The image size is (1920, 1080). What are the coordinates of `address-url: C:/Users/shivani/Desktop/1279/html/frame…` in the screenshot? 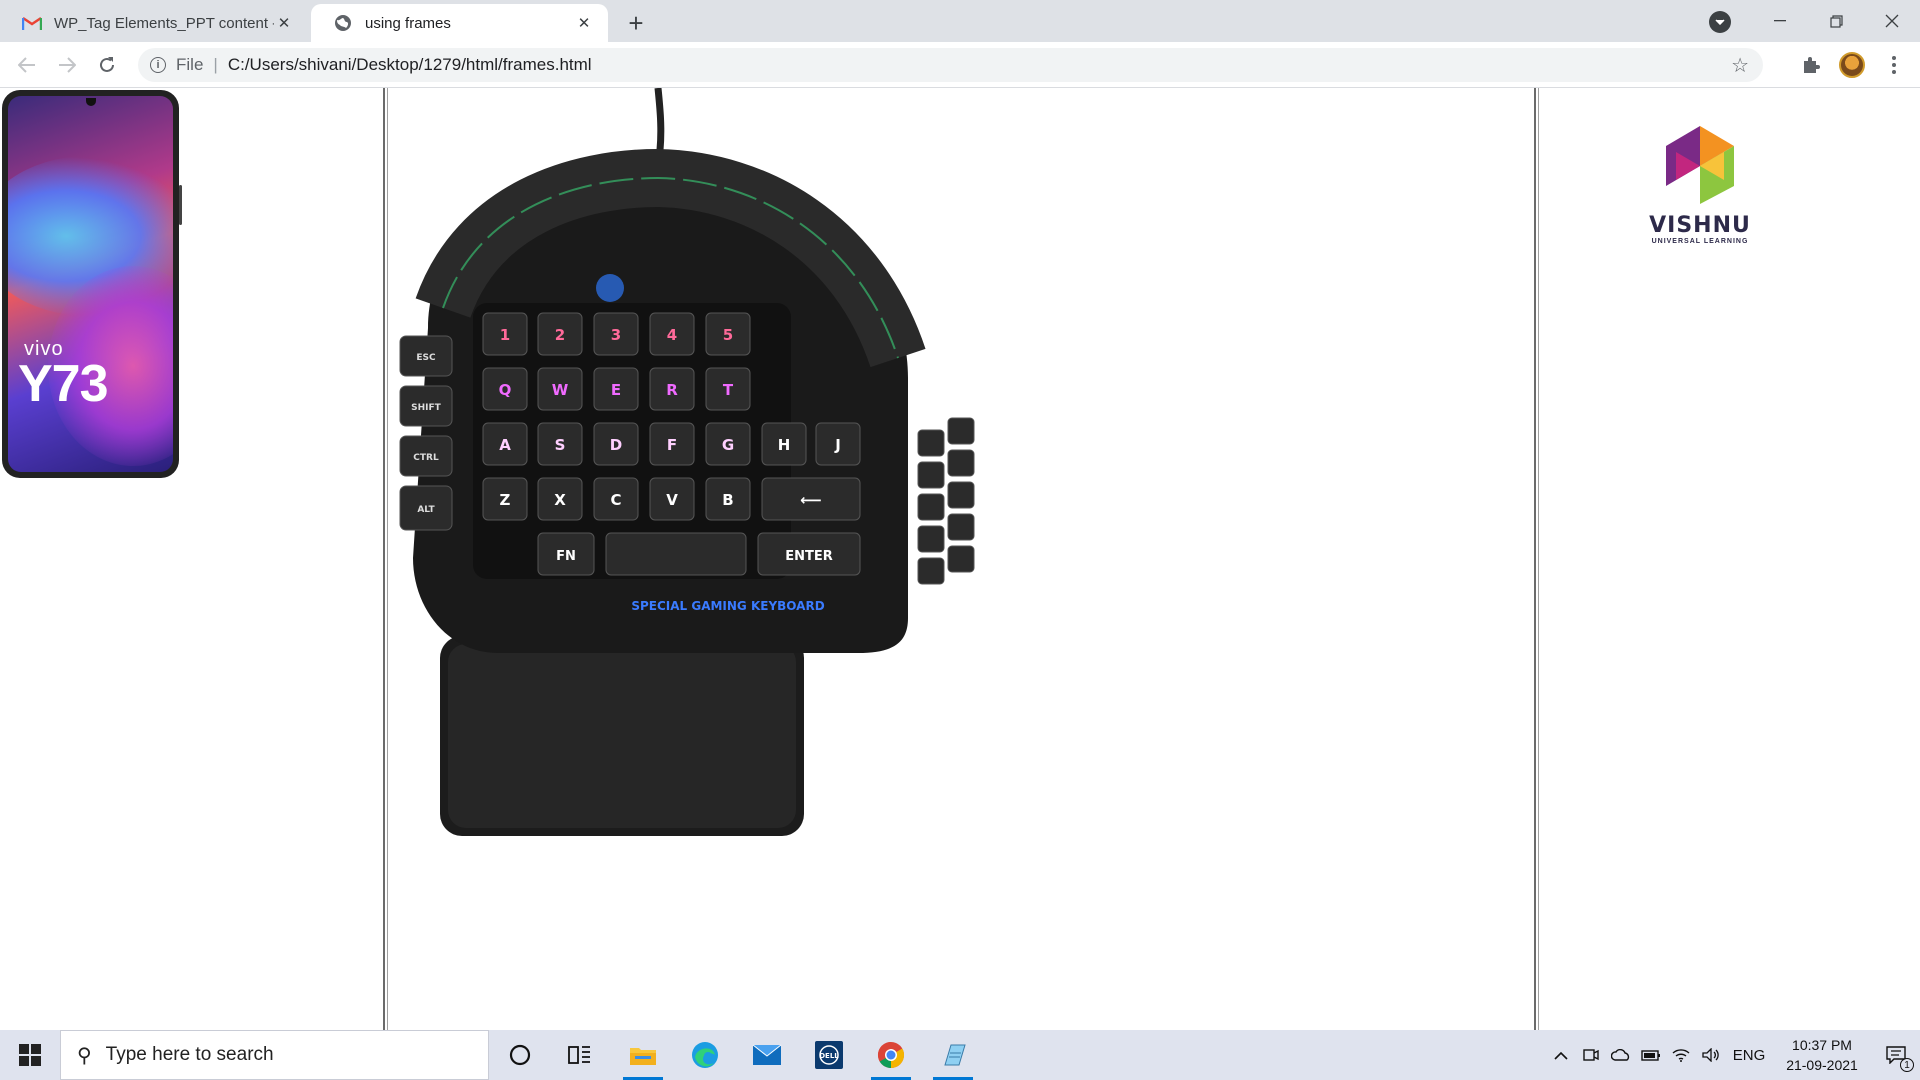 It's located at (409, 64).